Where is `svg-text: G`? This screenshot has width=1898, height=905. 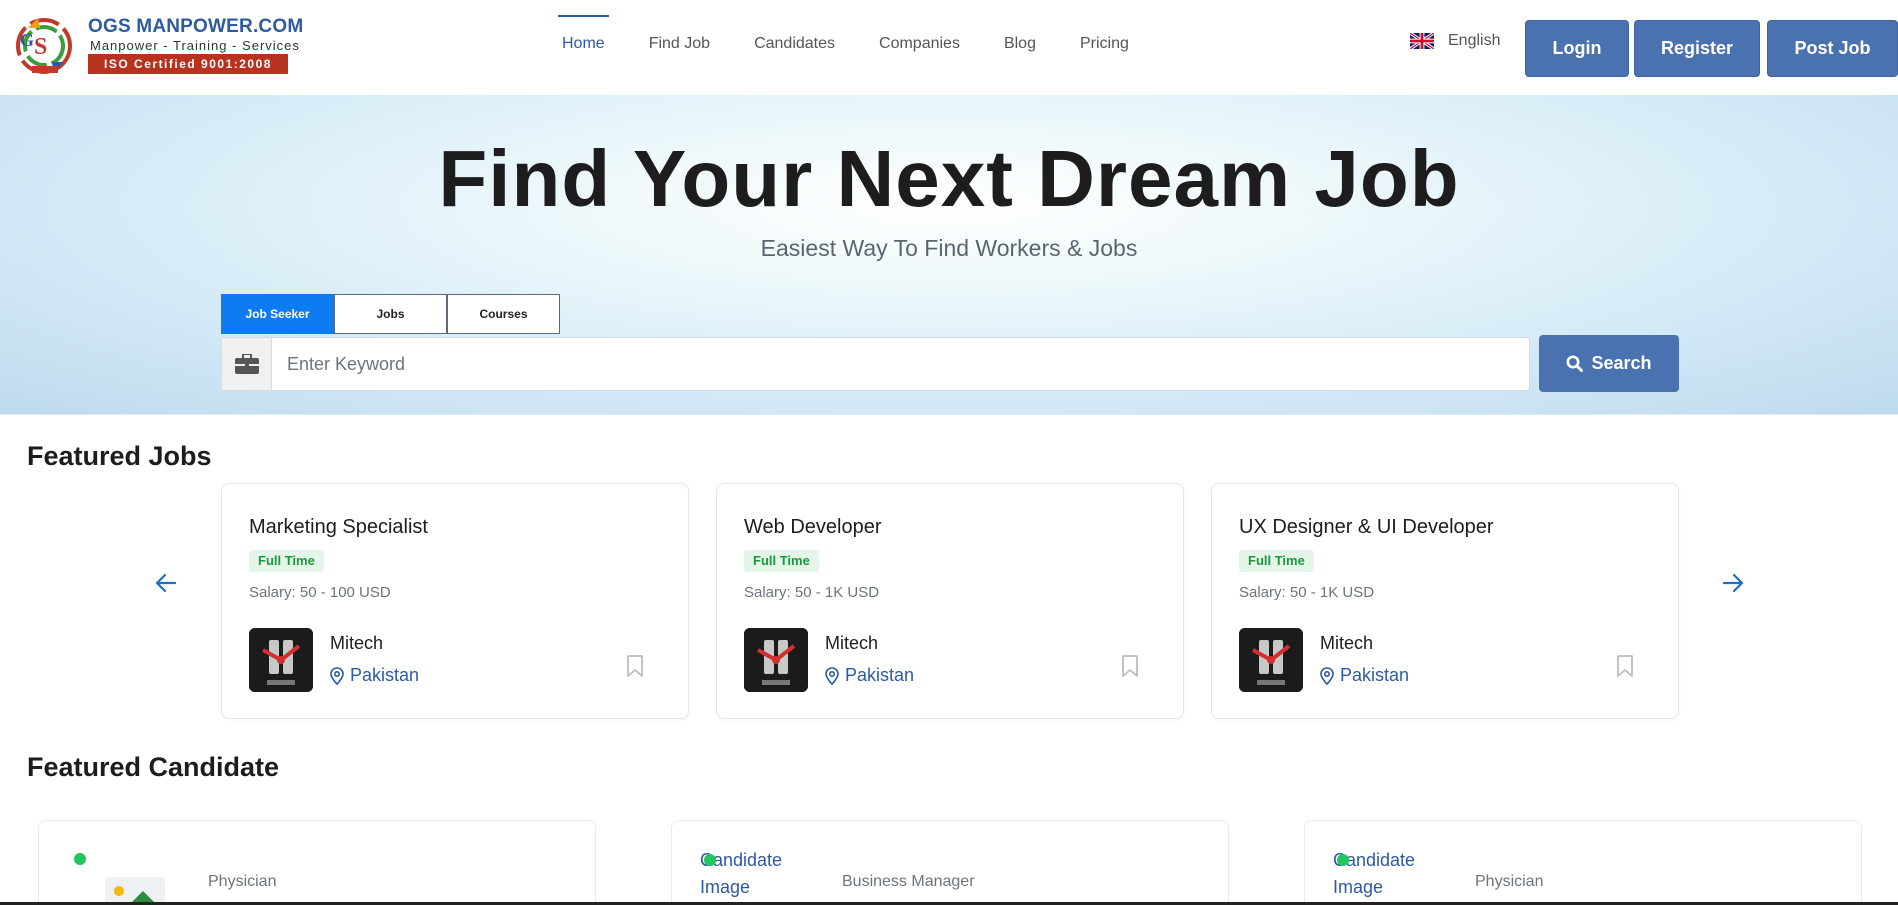
svg-text: G is located at coordinates (27, 40).